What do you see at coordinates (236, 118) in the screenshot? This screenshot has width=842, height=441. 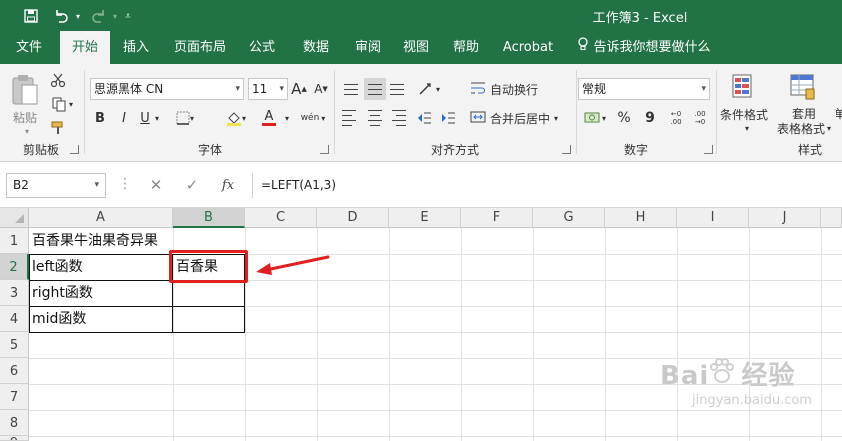 I see `fill-color-icon: ▾` at bounding box center [236, 118].